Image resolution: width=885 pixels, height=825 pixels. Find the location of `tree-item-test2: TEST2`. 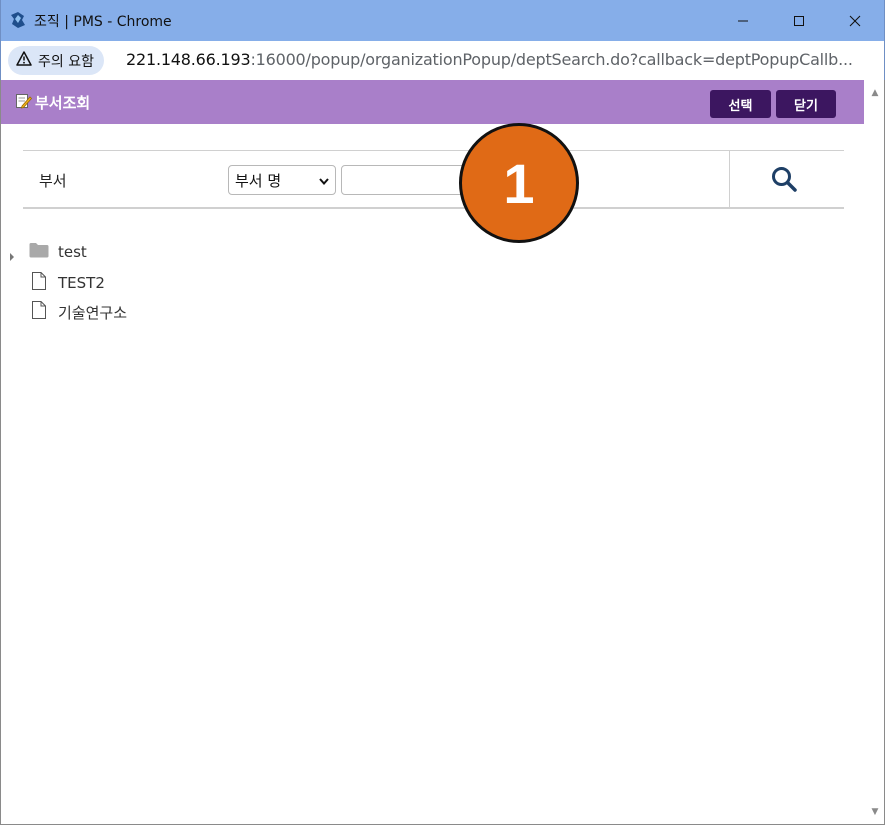

tree-item-test2: TEST2 is located at coordinates (67, 283).